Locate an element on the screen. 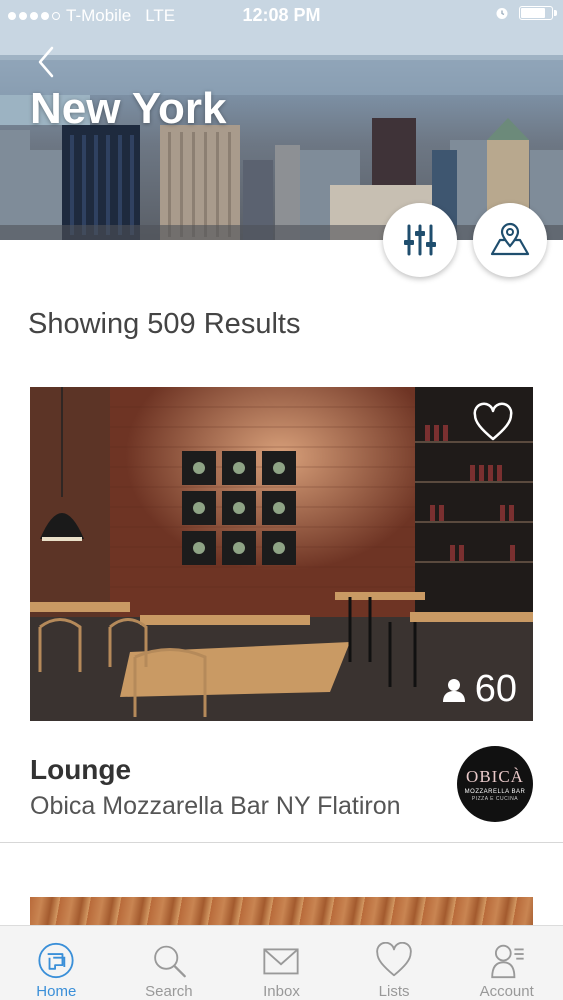  tab-search: Search is located at coordinates (169, 963).